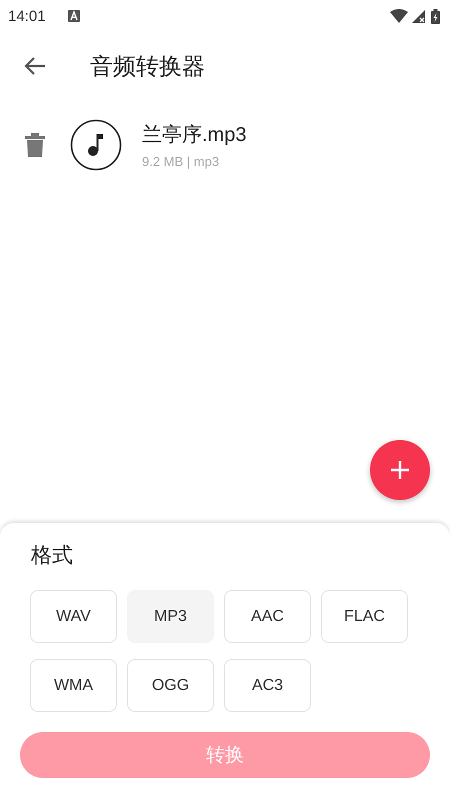 The image size is (450, 800). What do you see at coordinates (418, 16) in the screenshot?
I see `signal-icon` at bounding box center [418, 16].